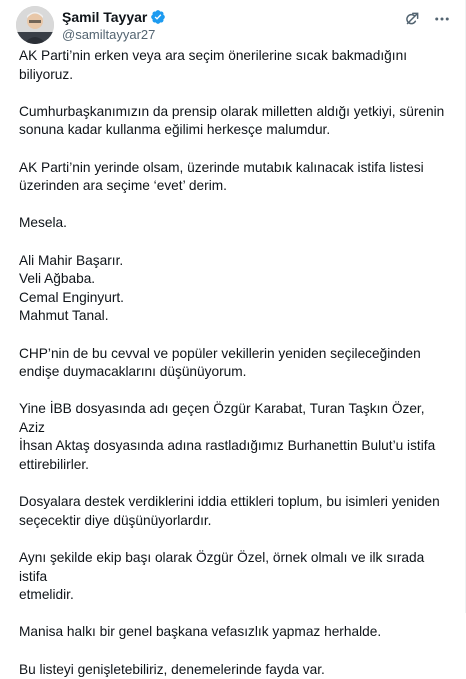 Image resolution: width=466 pixels, height=679 pixels. I want to click on verified-badge-icon, so click(158, 17).